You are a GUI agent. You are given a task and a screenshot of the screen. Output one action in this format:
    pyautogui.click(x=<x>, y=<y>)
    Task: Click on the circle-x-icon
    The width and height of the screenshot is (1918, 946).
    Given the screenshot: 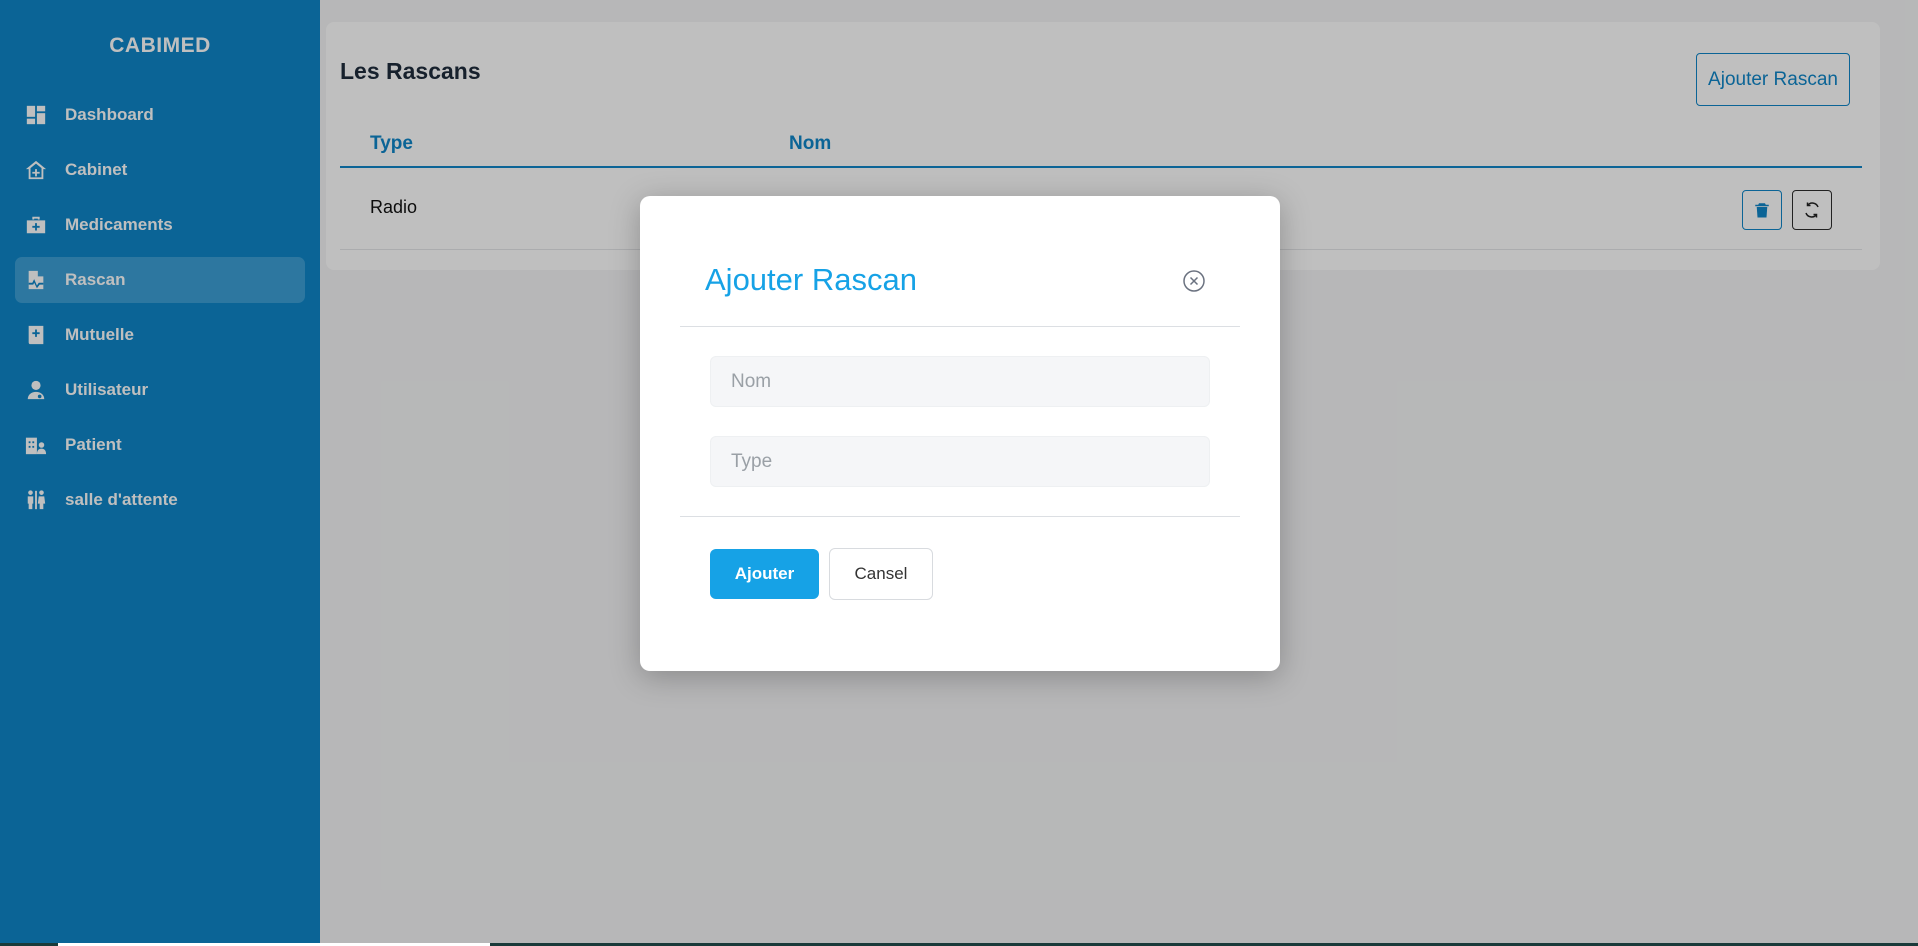 What is the action you would take?
    pyautogui.click(x=1194, y=281)
    